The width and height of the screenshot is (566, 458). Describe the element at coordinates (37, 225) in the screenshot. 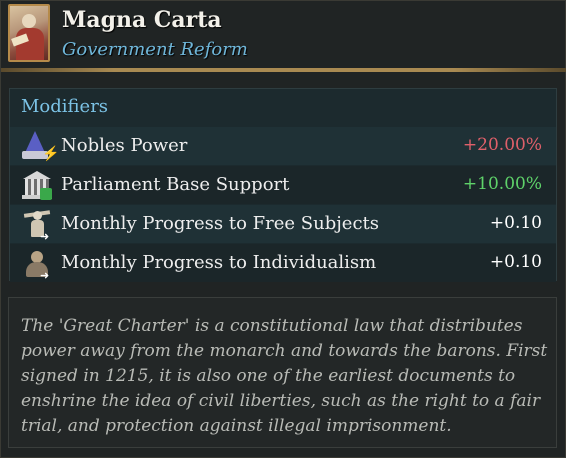

I see `free-subjects-icon: ➜` at that location.